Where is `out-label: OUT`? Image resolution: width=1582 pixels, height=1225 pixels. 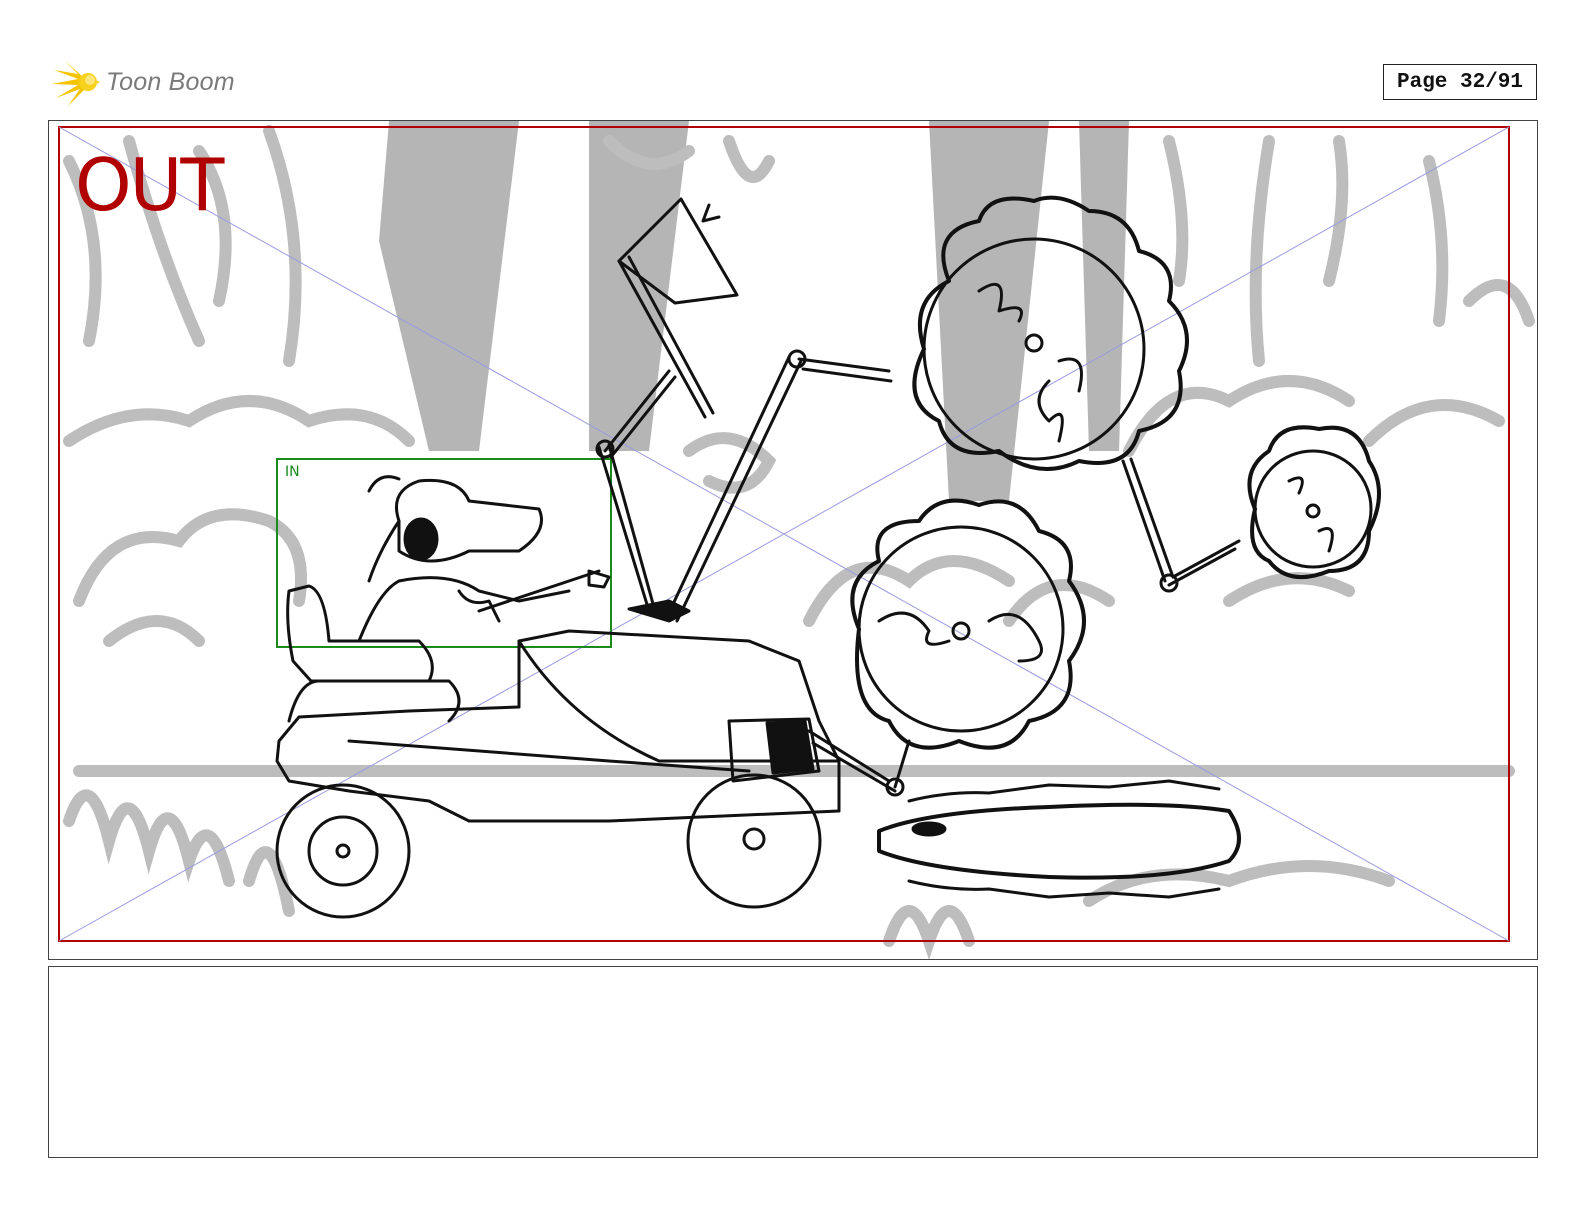 out-label: OUT is located at coordinates (149, 185).